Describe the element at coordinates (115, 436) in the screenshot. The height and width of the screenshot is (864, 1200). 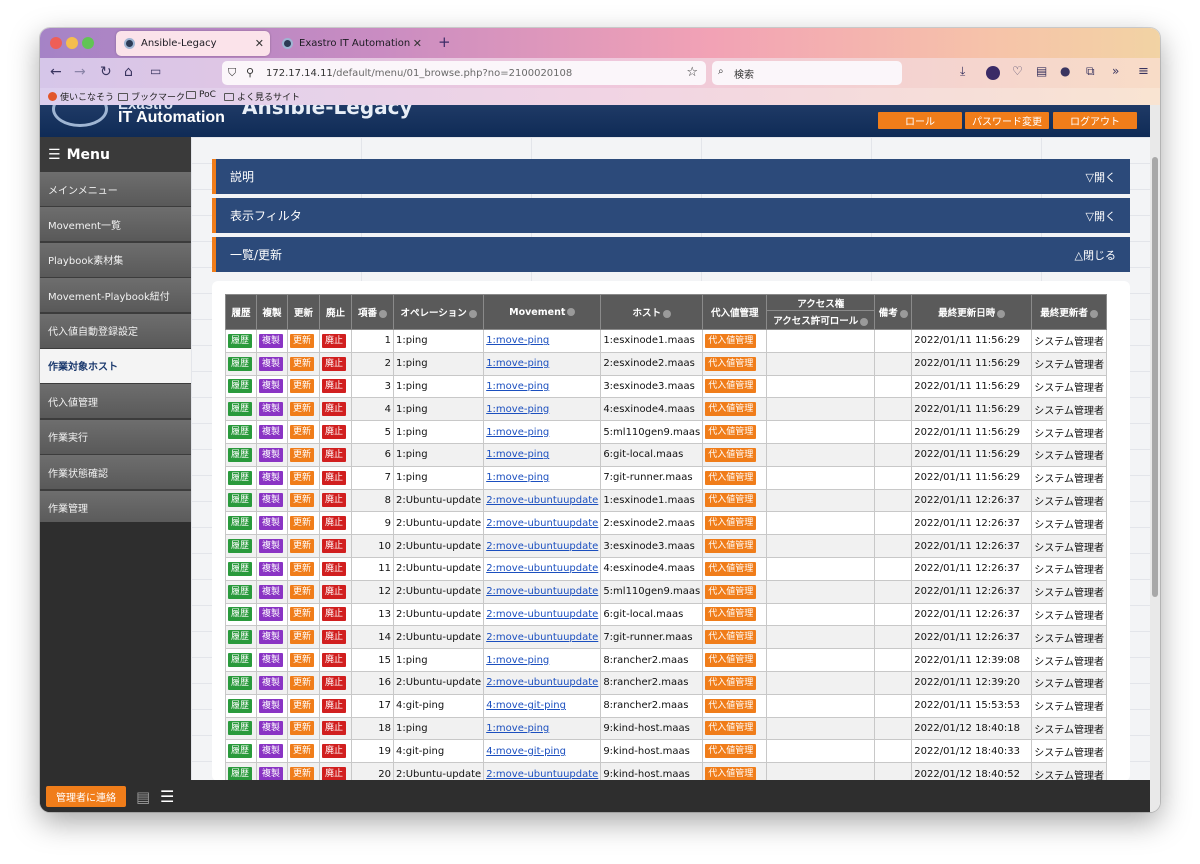
I see `sidebar-item: 作業実行` at that location.